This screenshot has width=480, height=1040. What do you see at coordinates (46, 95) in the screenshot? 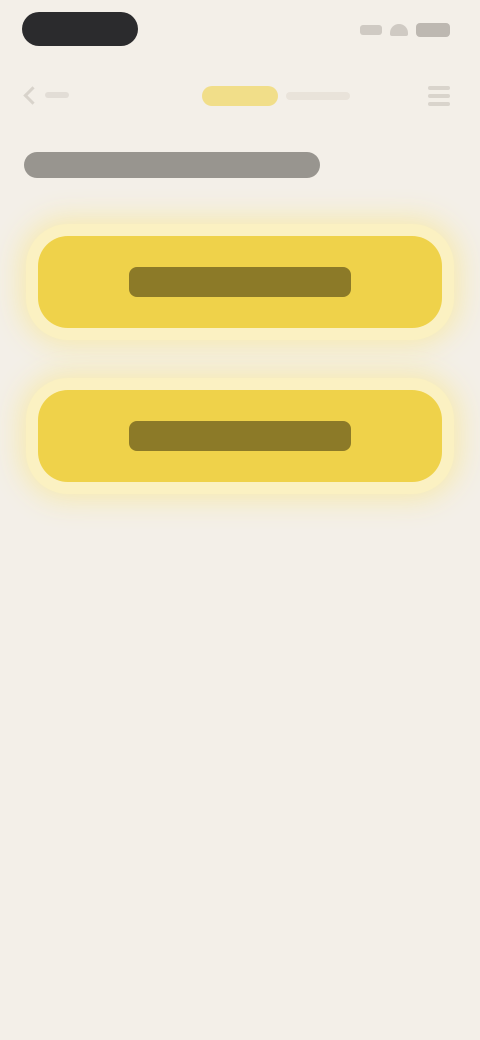
I see `back-icon` at bounding box center [46, 95].